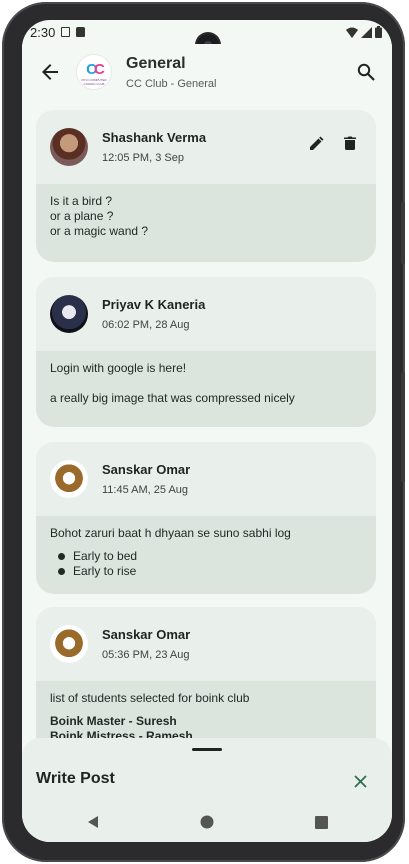 The width and height of the screenshot is (409, 864). I want to click on post-line: Boink Master - Suresh, so click(113, 721).